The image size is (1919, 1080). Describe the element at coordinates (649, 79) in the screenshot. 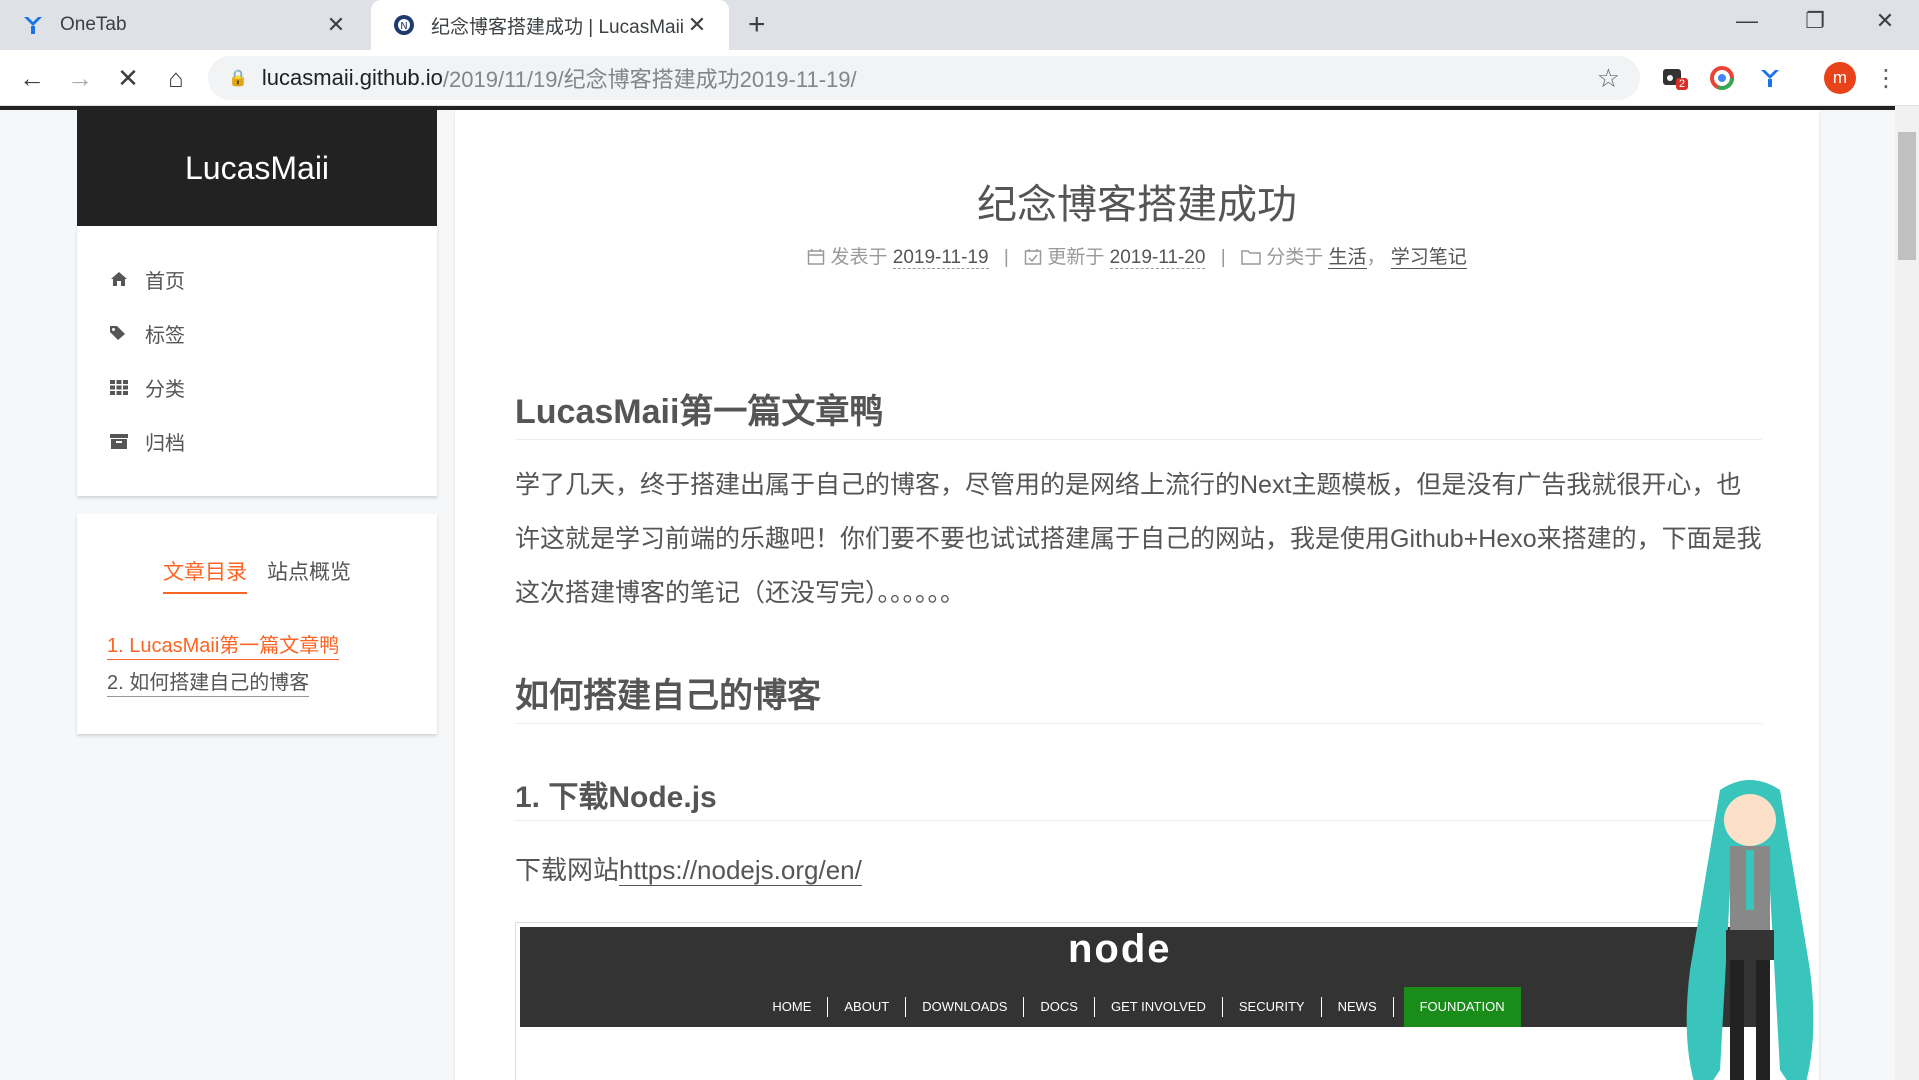

I see `url-path: /2019/11/19/纪念博客搭建成功2019-11-19/` at that location.